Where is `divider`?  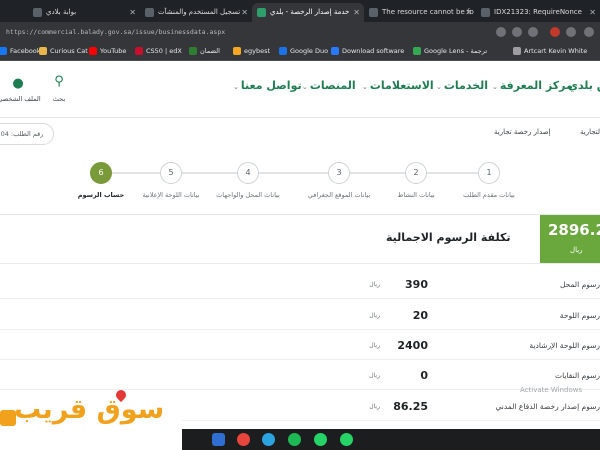 divider is located at coordinates (300, 263).